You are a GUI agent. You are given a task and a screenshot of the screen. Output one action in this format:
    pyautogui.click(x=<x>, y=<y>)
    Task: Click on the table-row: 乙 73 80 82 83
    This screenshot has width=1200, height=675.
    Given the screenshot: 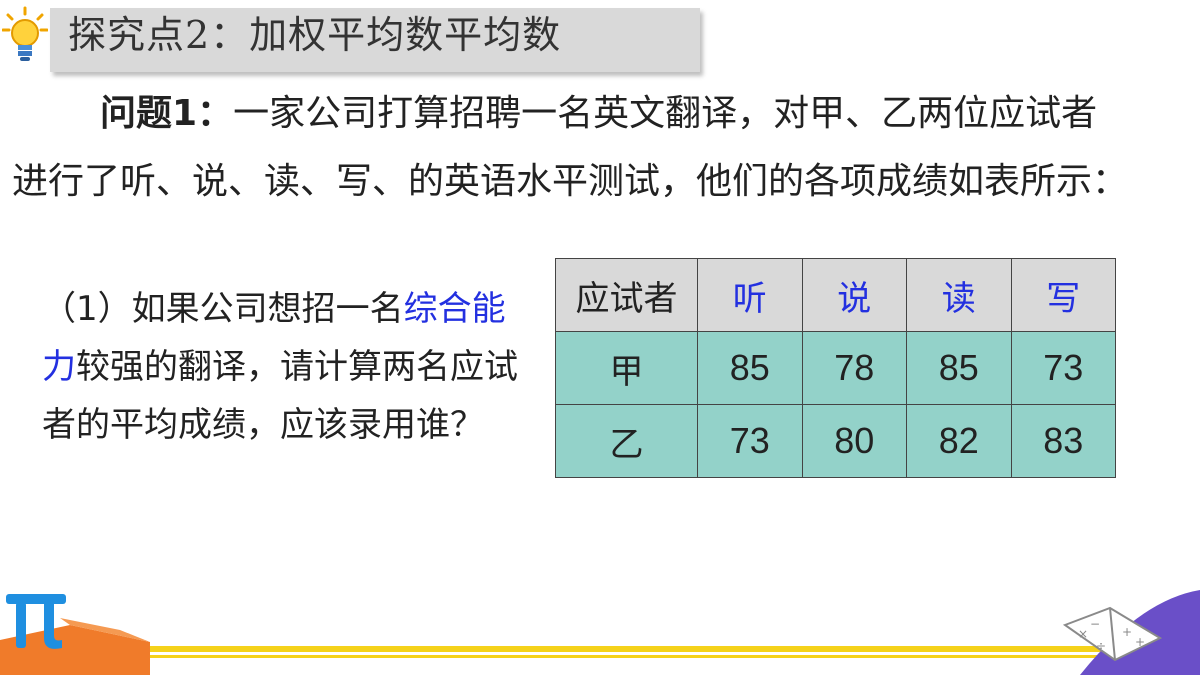 What is the action you would take?
    pyautogui.click(x=835, y=441)
    